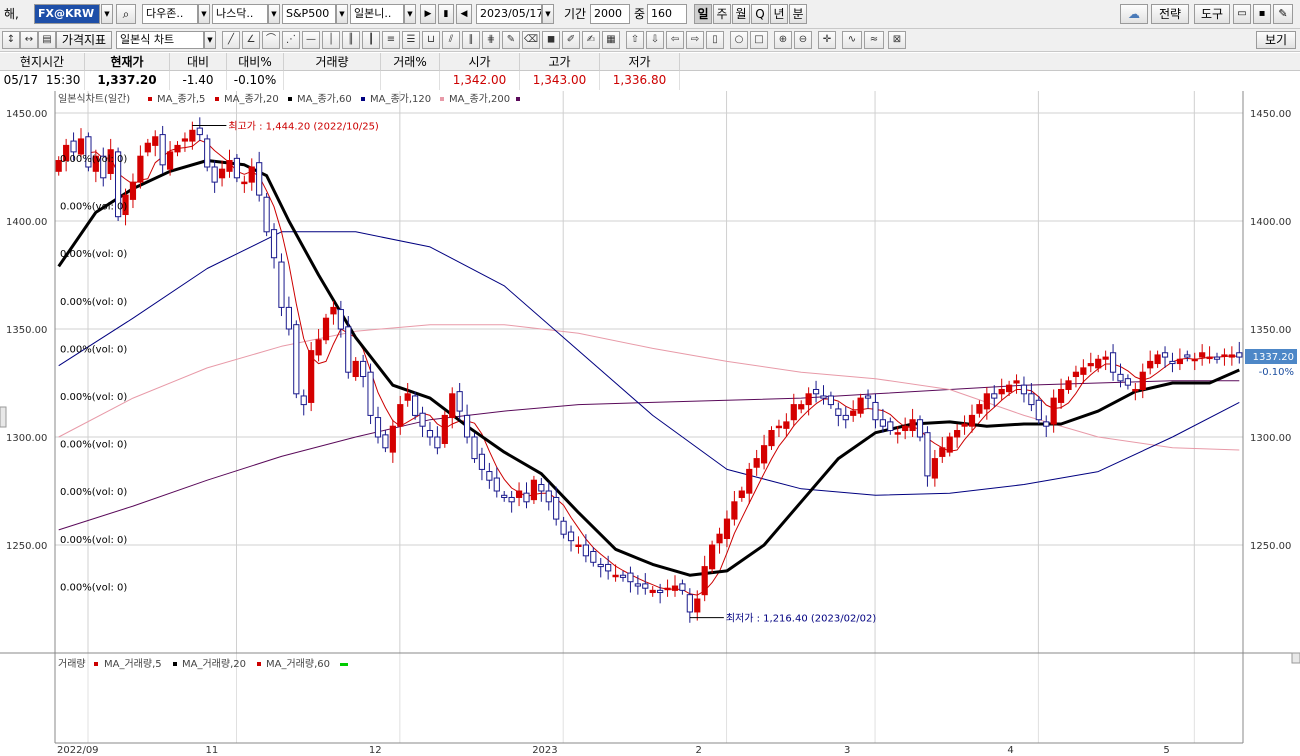  I want to click on pencil-icon: ✎, so click(511, 40).